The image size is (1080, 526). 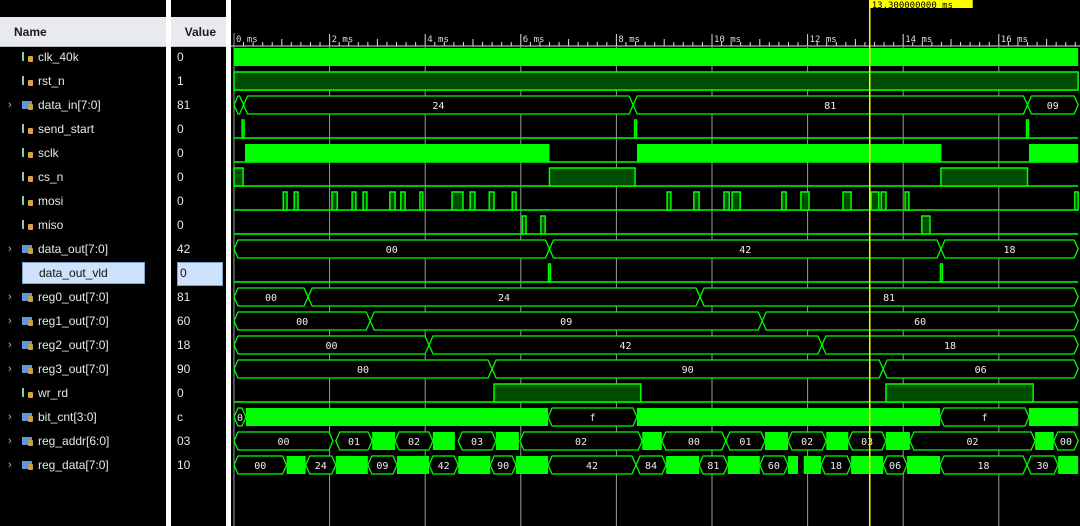 I want to click on signal-row-send-start: send_start, so click(x=83, y=129).